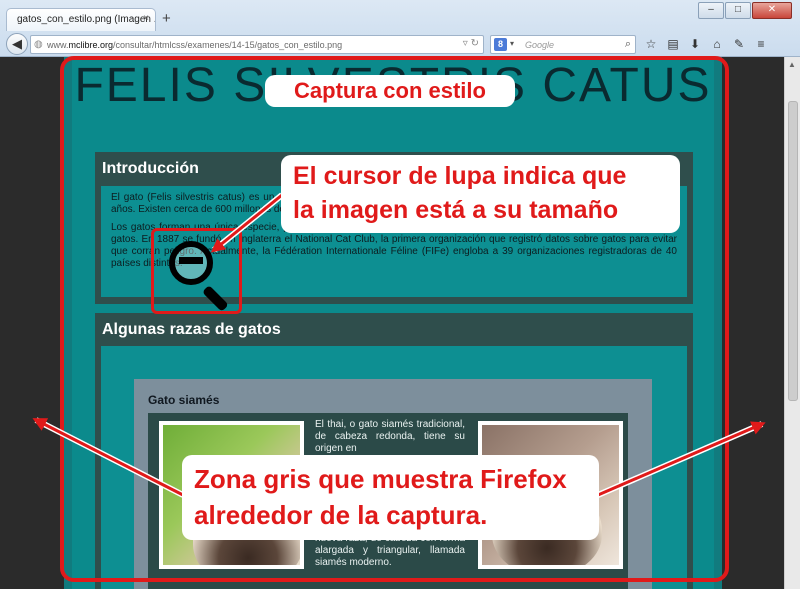  Describe the element at coordinates (793, 251) in the screenshot. I see `scrollbar-thumb` at that location.